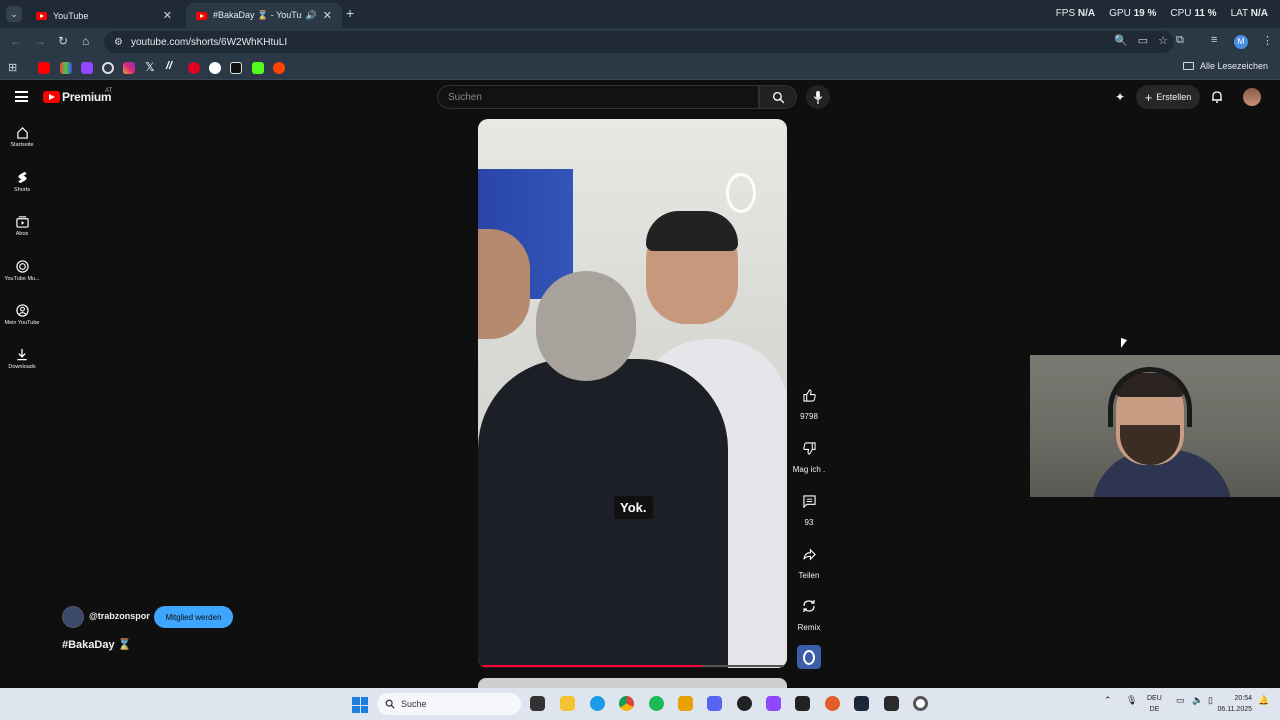  Describe the element at coordinates (129, 68) in the screenshot. I see `instagram-icon` at that location.